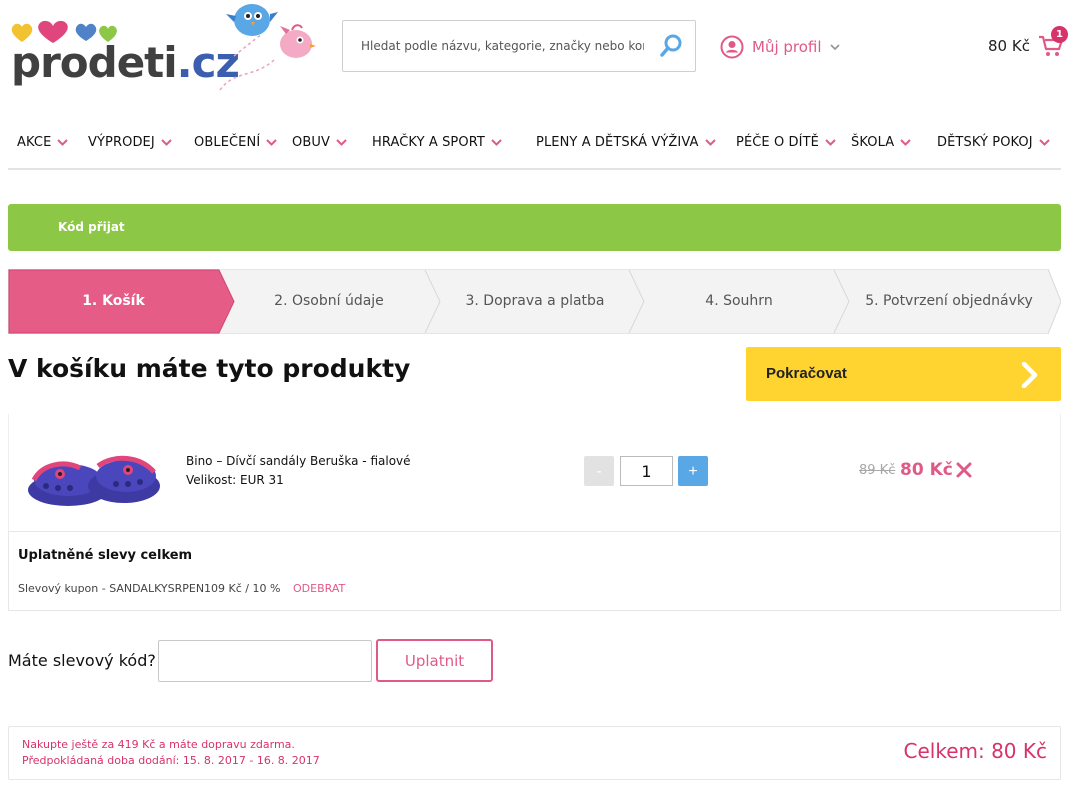 This screenshot has width=1079, height=787. What do you see at coordinates (494, 46) in the screenshot?
I see `search-input` at bounding box center [494, 46].